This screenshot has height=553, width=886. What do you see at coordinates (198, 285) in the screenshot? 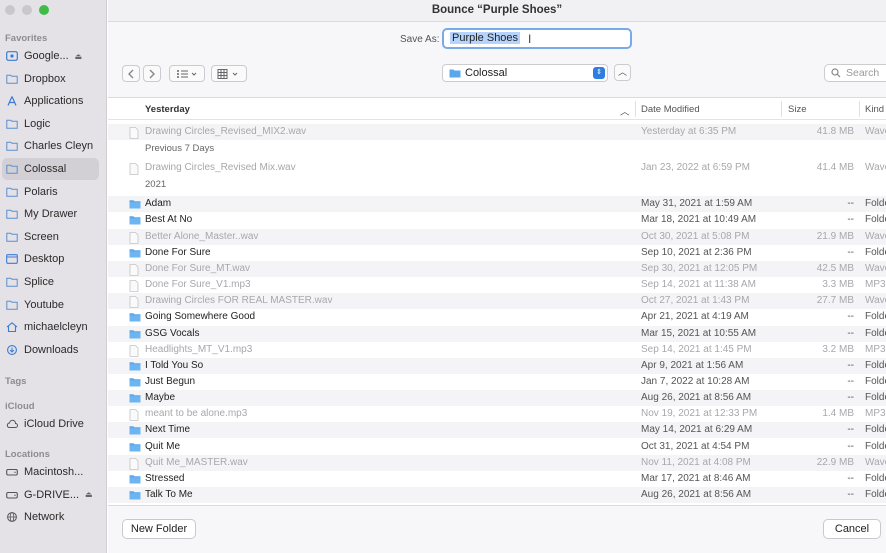
I see `file-name: Done For Sure_V1.mp3` at bounding box center [198, 285].